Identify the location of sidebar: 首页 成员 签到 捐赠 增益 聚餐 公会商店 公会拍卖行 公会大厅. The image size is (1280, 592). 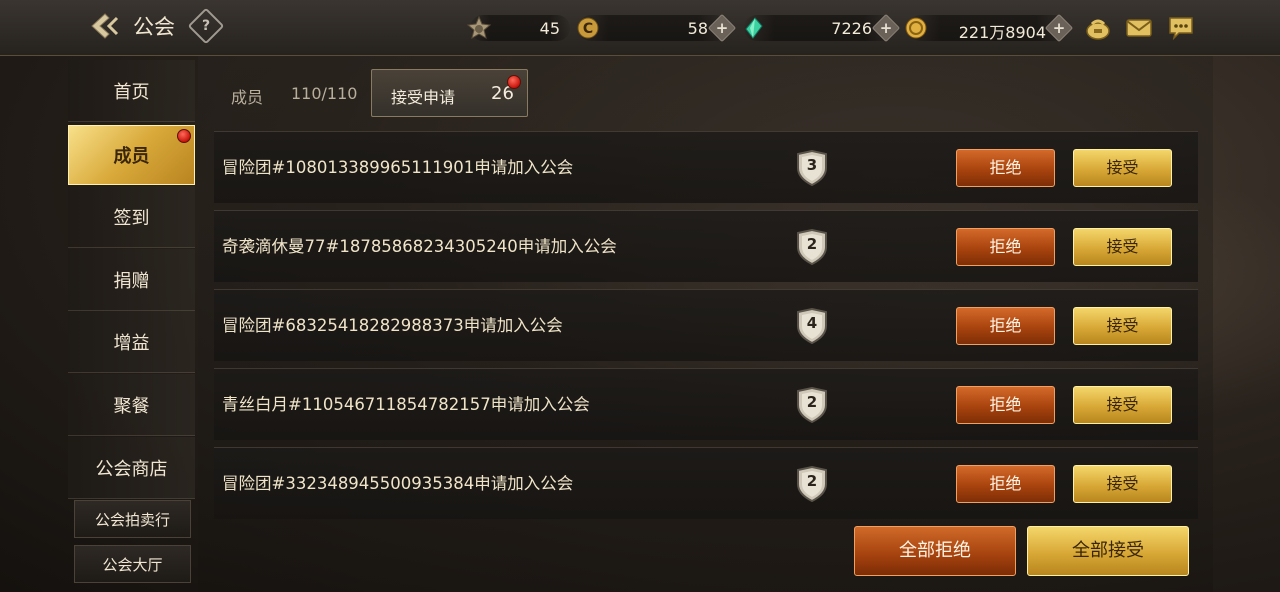
(131, 326).